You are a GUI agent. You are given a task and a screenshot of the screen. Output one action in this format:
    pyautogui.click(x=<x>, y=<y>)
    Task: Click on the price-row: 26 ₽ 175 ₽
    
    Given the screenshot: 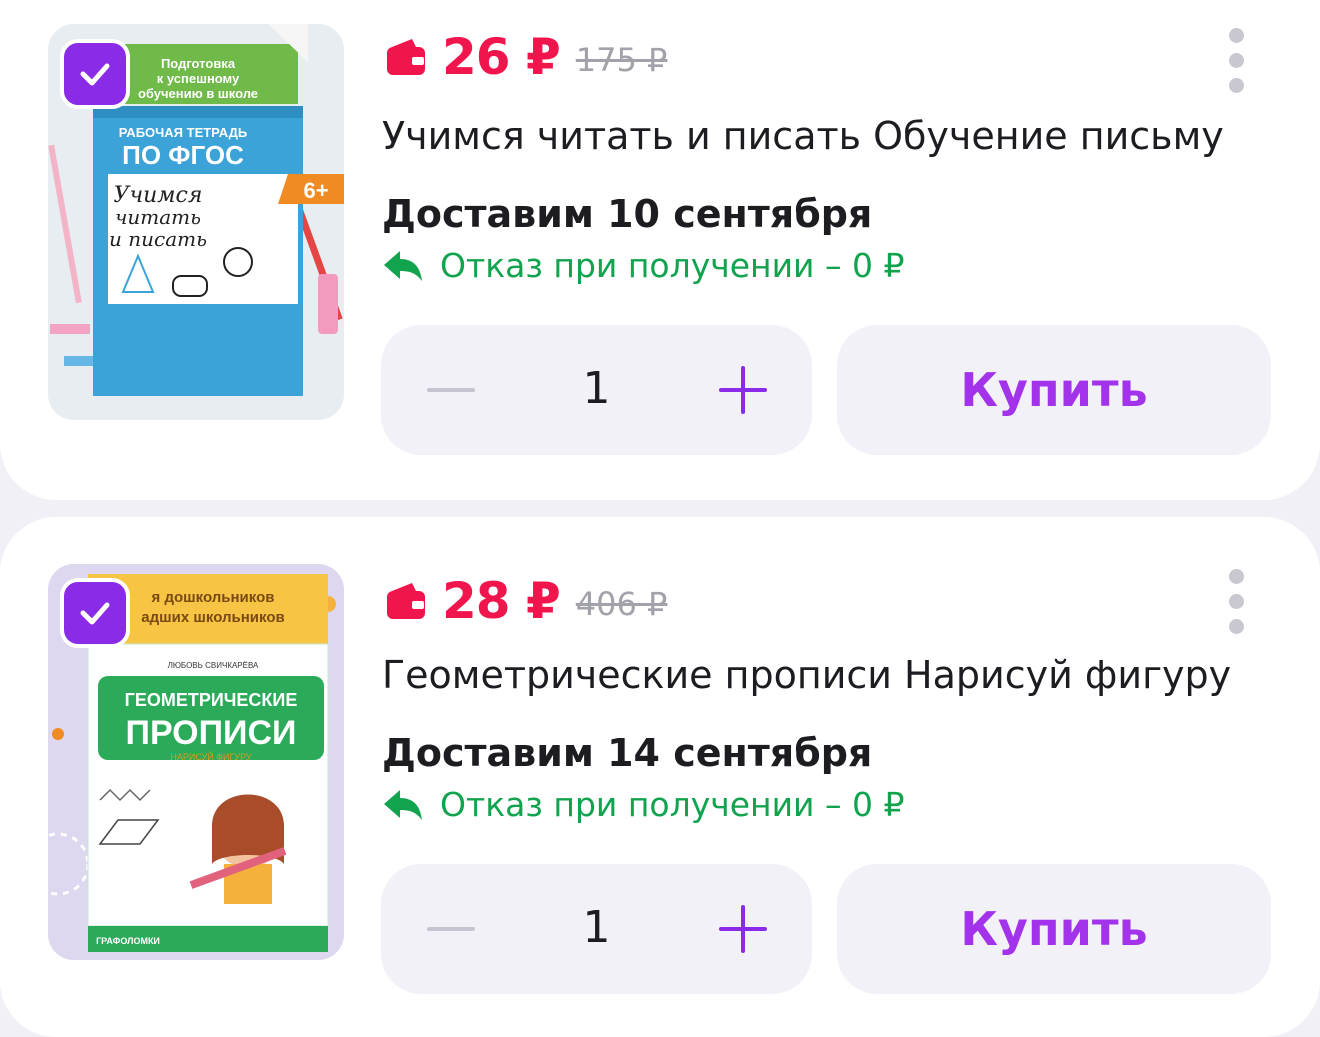 What is the action you would take?
    pyautogui.click(x=525, y=57)
    